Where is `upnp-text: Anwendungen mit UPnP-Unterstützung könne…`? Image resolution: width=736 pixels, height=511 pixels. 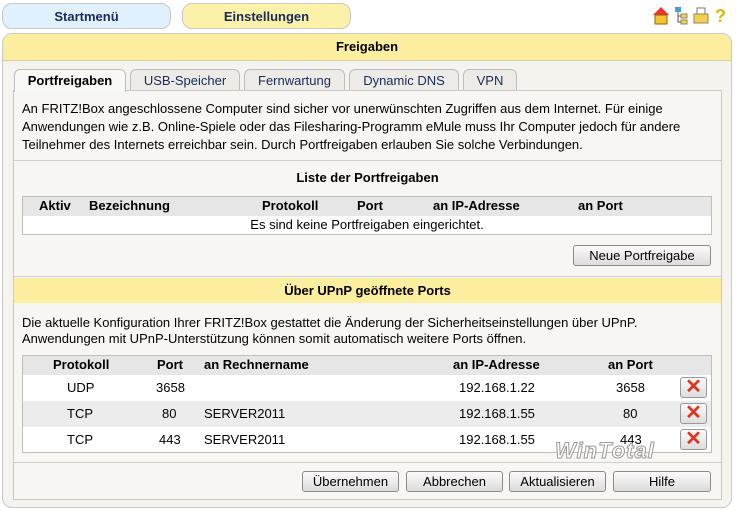
upnp-text: Anwendungen mit UPnP-Unterstützung könne… is located at coordinates (274, 338).